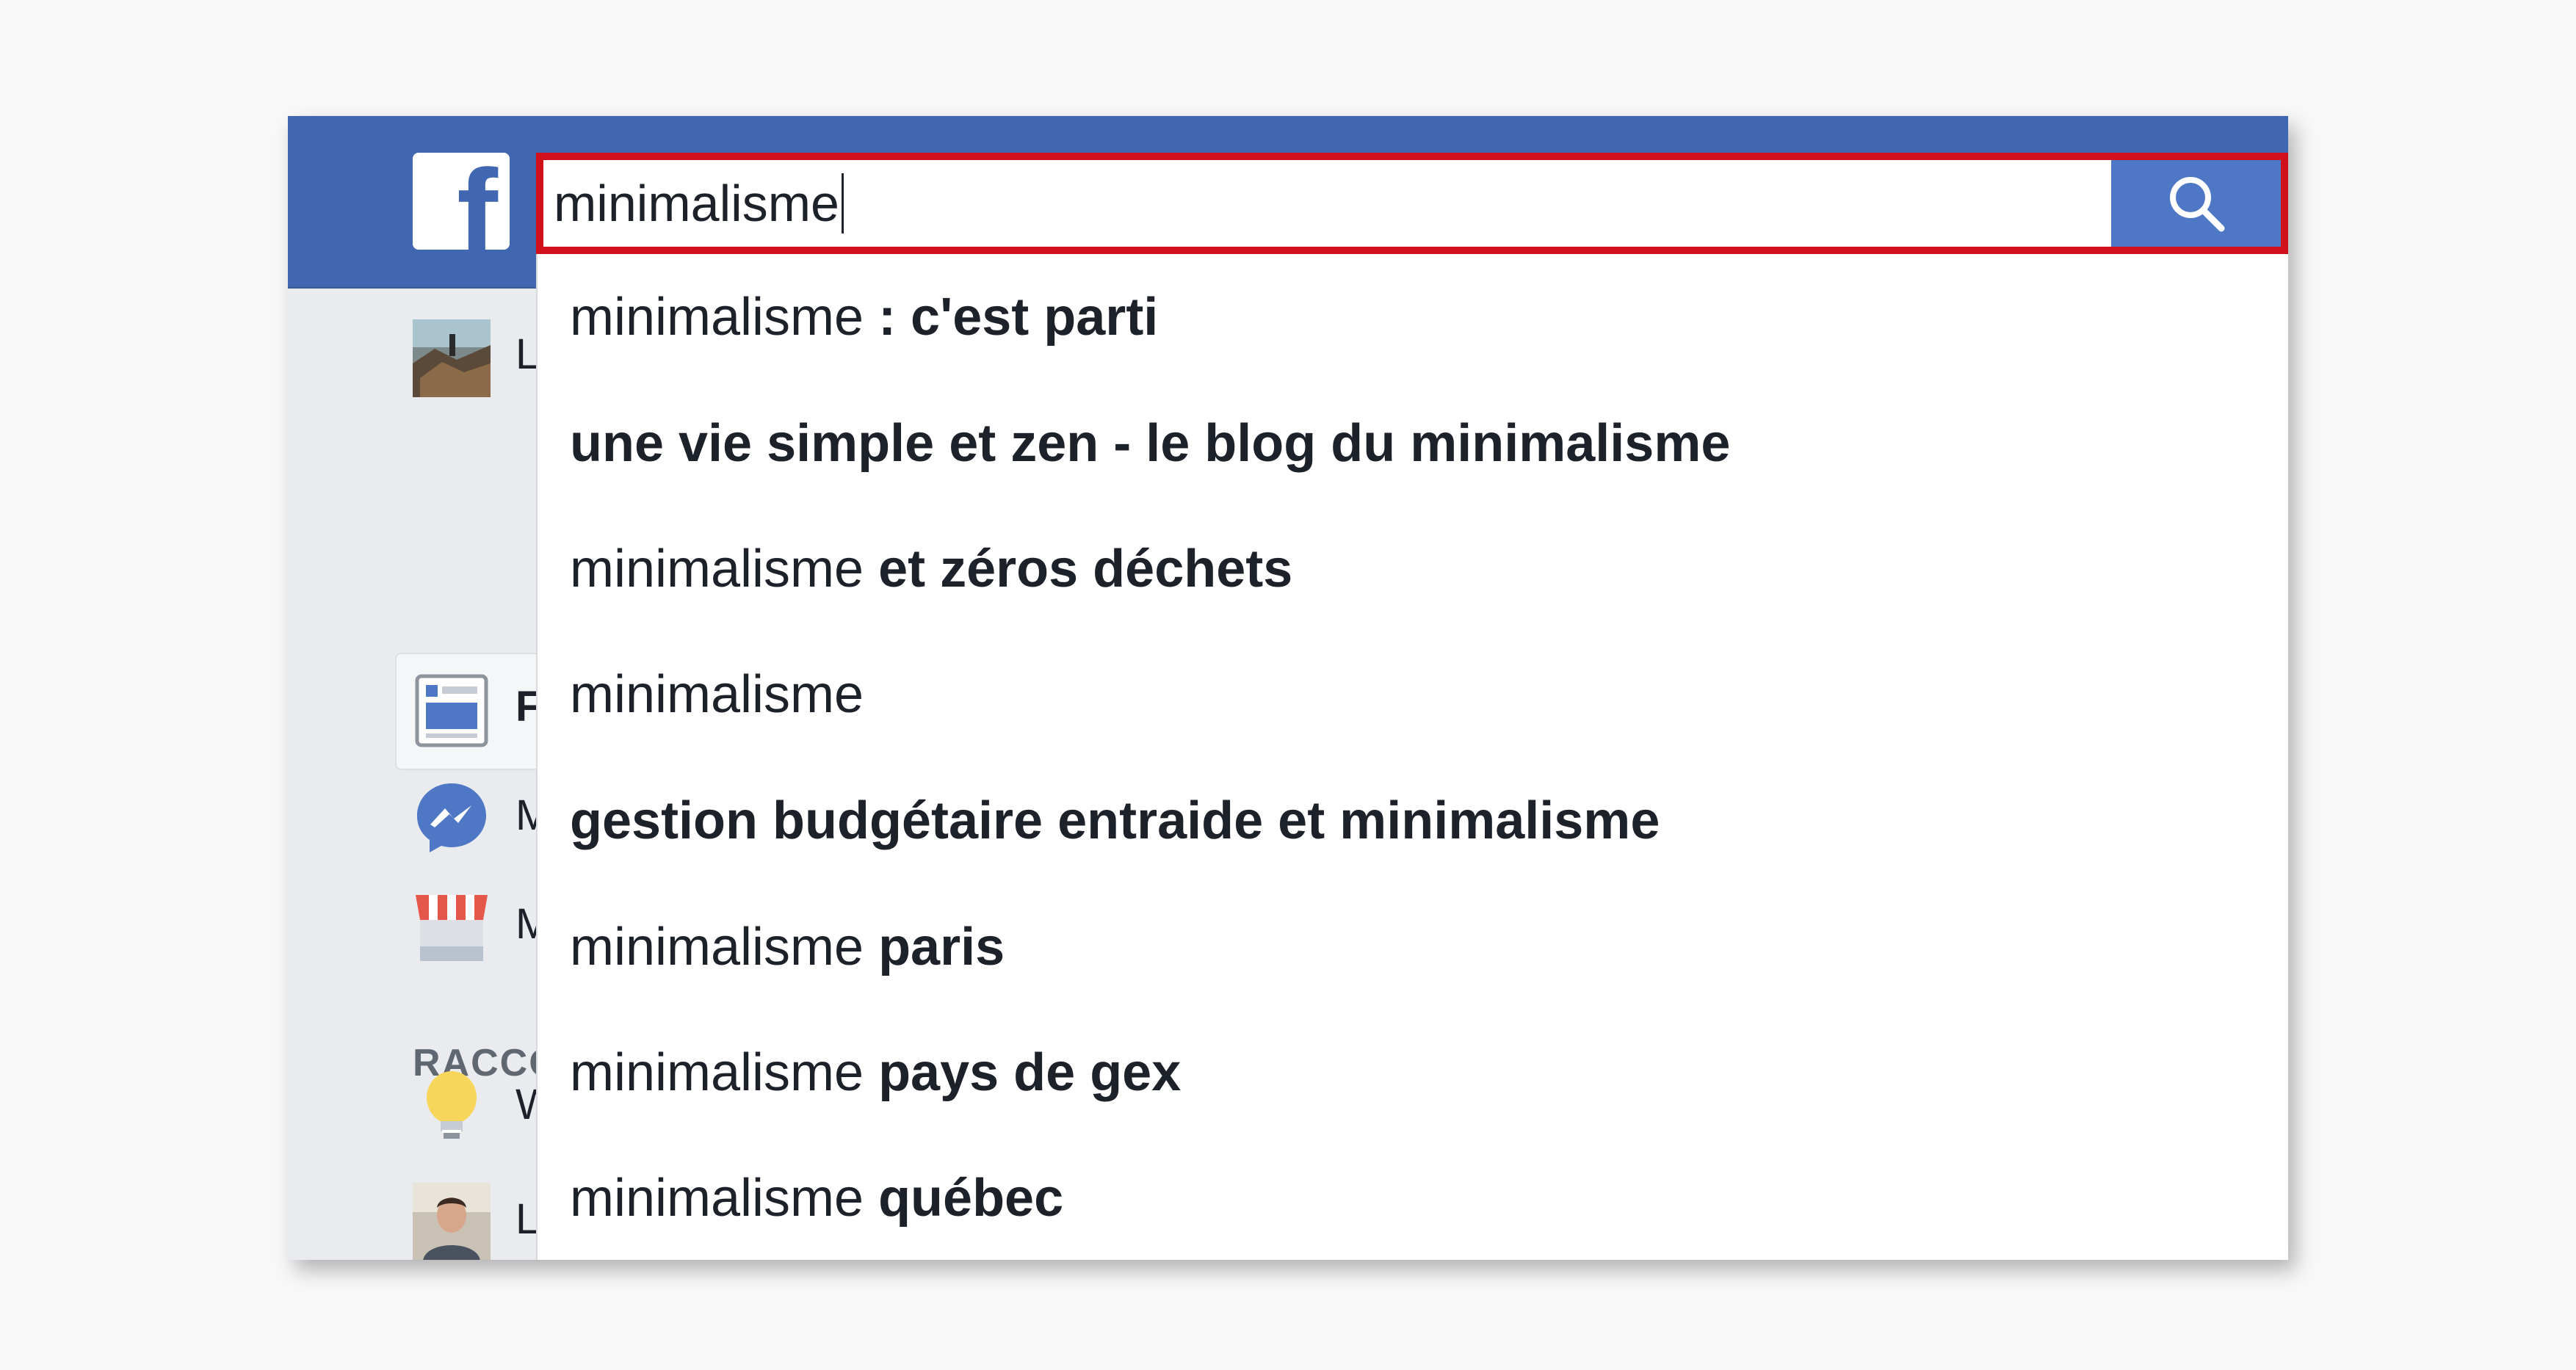  I want to click on person-avatar, so click(452, 1221).